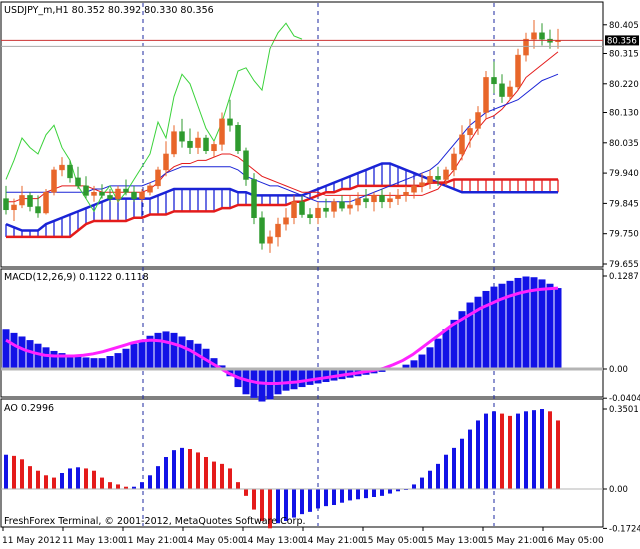 This screenshot has height=549, width=640. Describe the element at coordinates (618, 370) in the screenshot. I see `y-tick-label: 0.00` at that location.